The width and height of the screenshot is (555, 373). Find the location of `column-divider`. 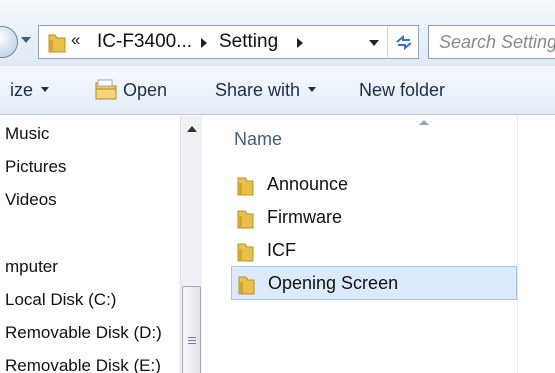

column-divider is located at coordinates (517, 244).